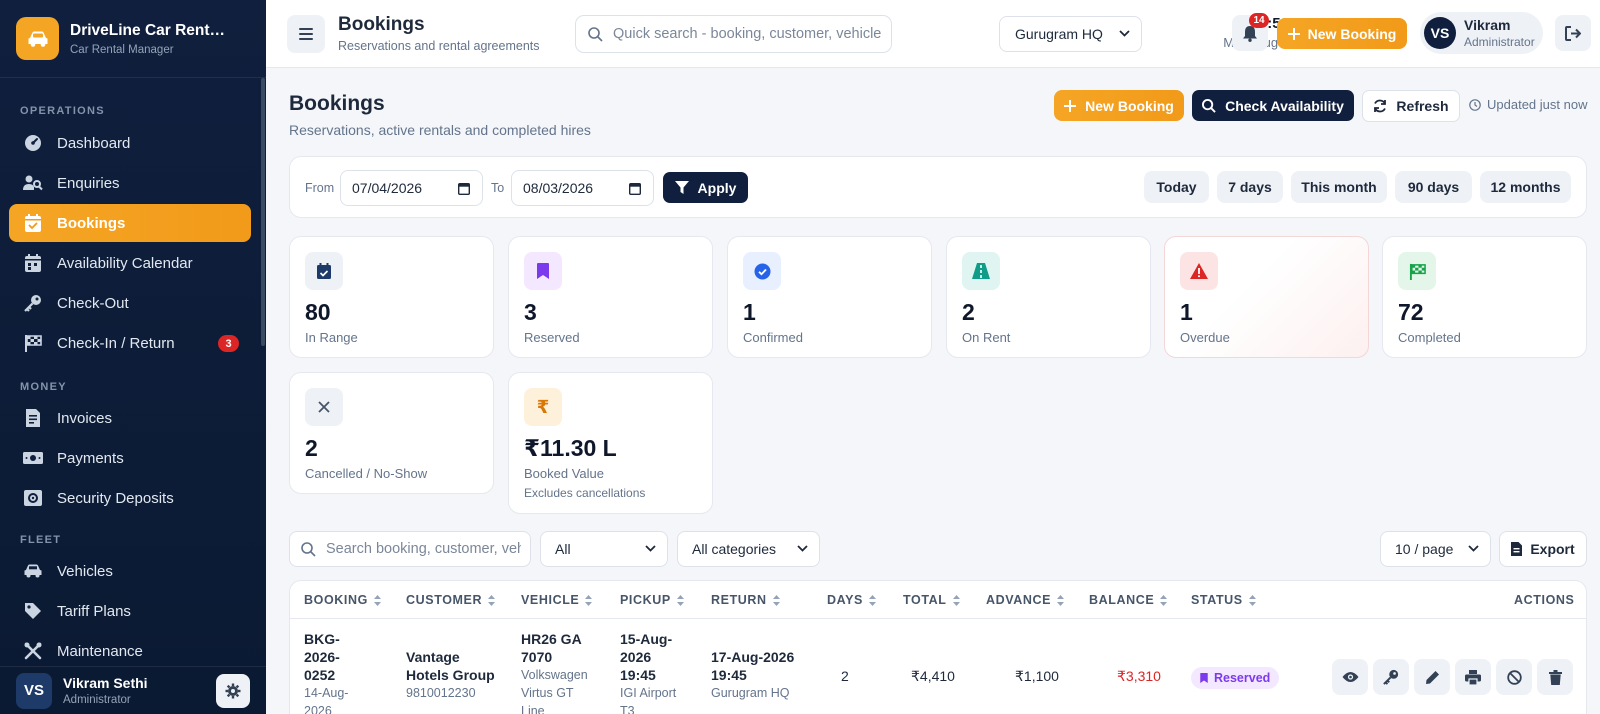 This screenshot has width=1600, height=714. I want to click on page-size-select: 10 / page, so click(1435, 549).